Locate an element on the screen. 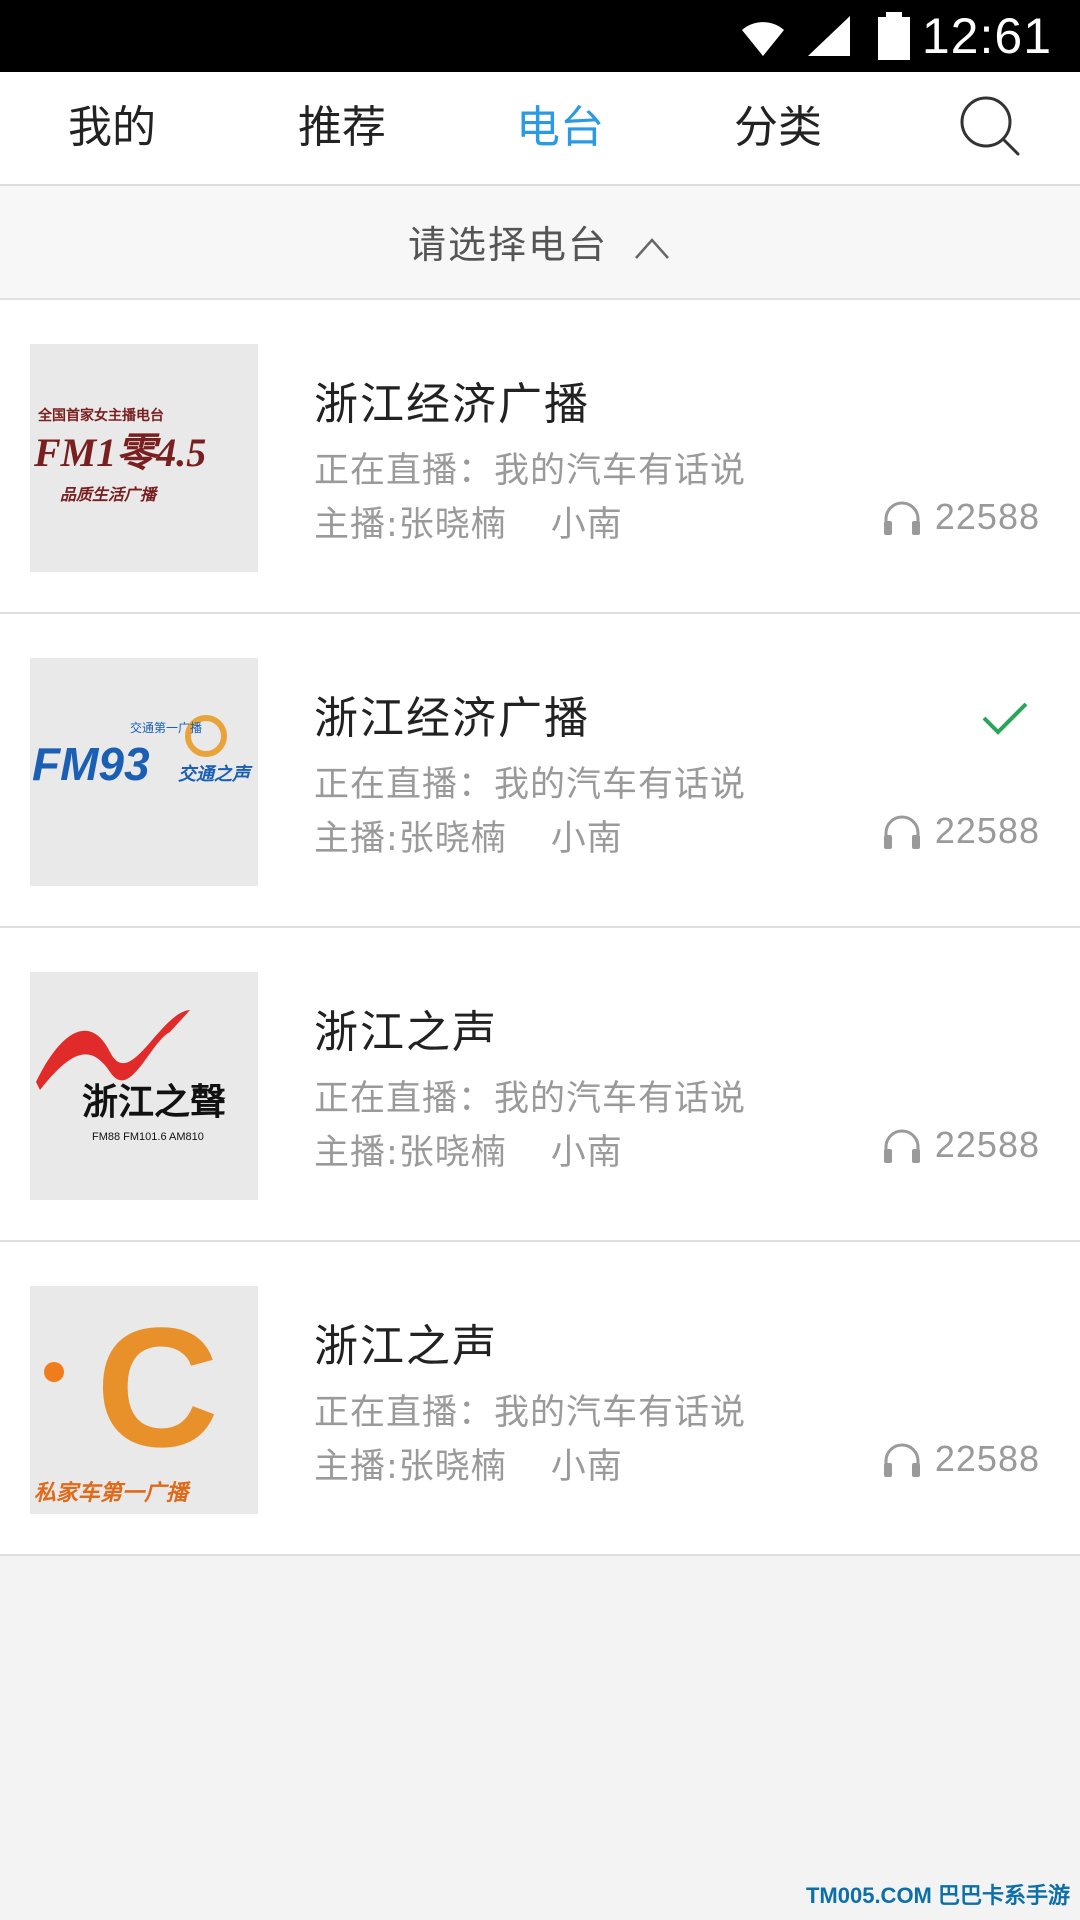 The width and height of the screenshot is (1080, 1920). station-logo: C 私家车第一广播 is located at coordinates (144, 1400).